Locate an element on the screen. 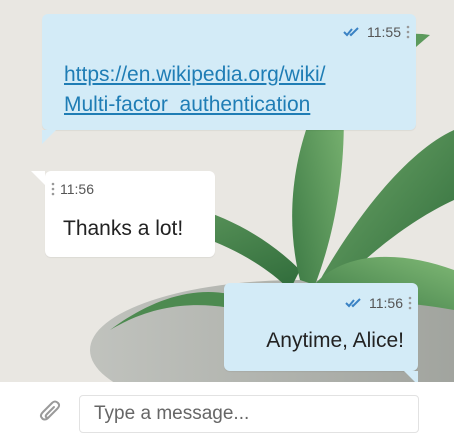  message-meta: 11:55 is located at coordinates (376, 32).